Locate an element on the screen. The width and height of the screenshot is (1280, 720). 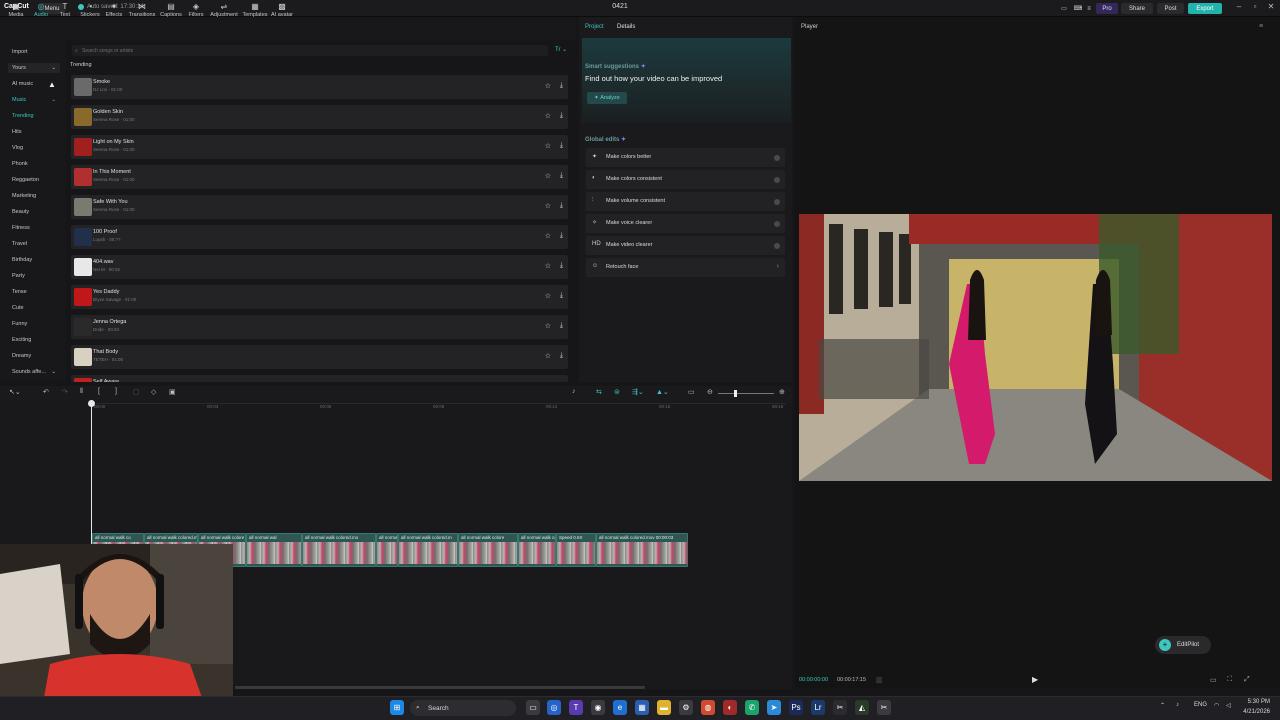
sidebar-yours: Yours ⌄ is located at coordinates (34, 68).